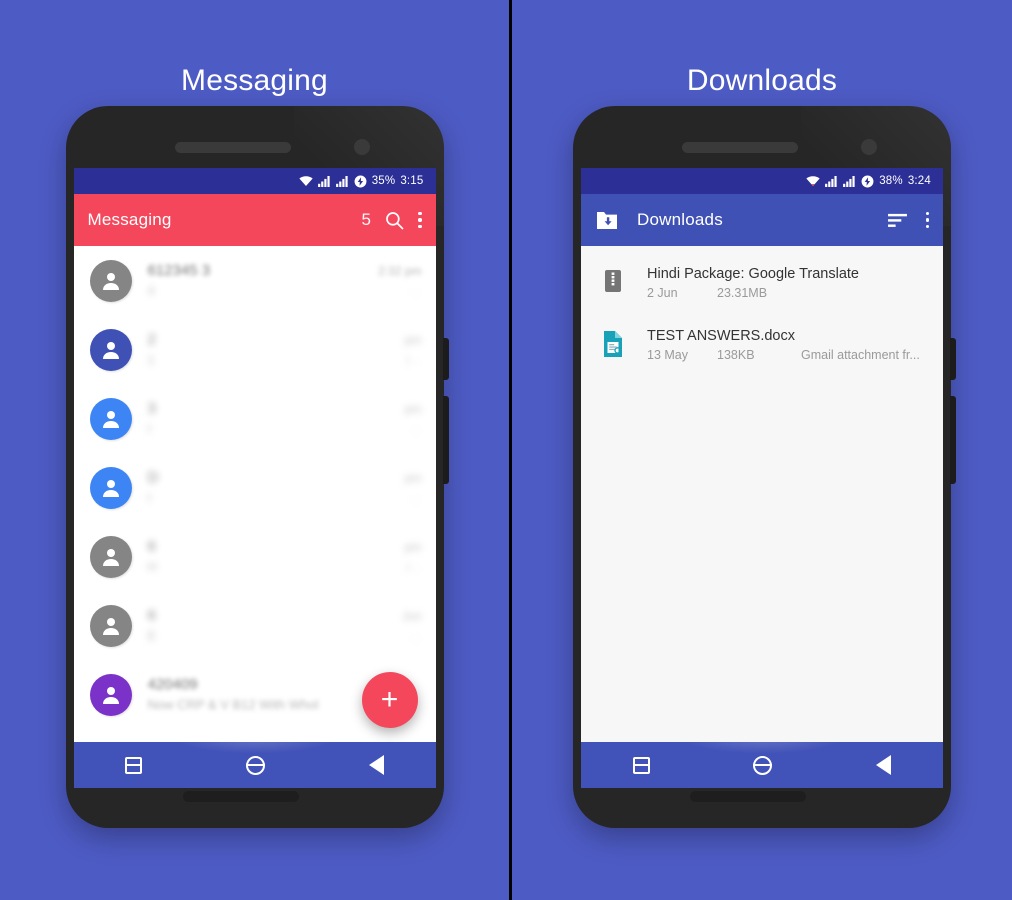 The width and height of the screenshot is (1012, 900). I want to click on message-preview: 1, so click(151, 359).